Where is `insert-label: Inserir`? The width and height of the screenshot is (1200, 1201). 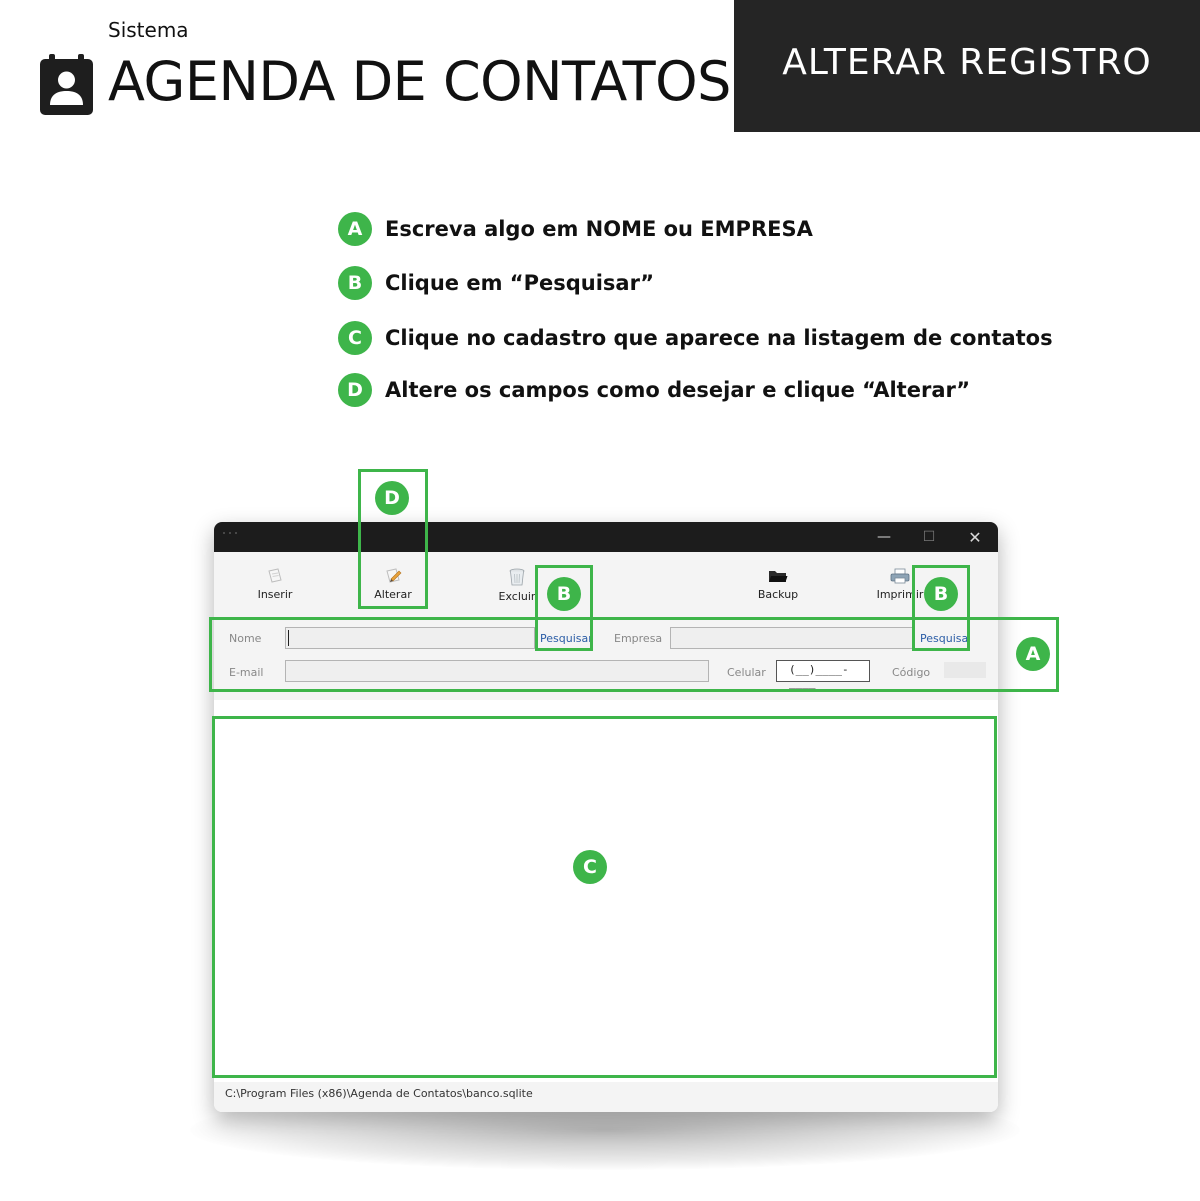 insert-label: Inserir is located at coordinates (275, 594).